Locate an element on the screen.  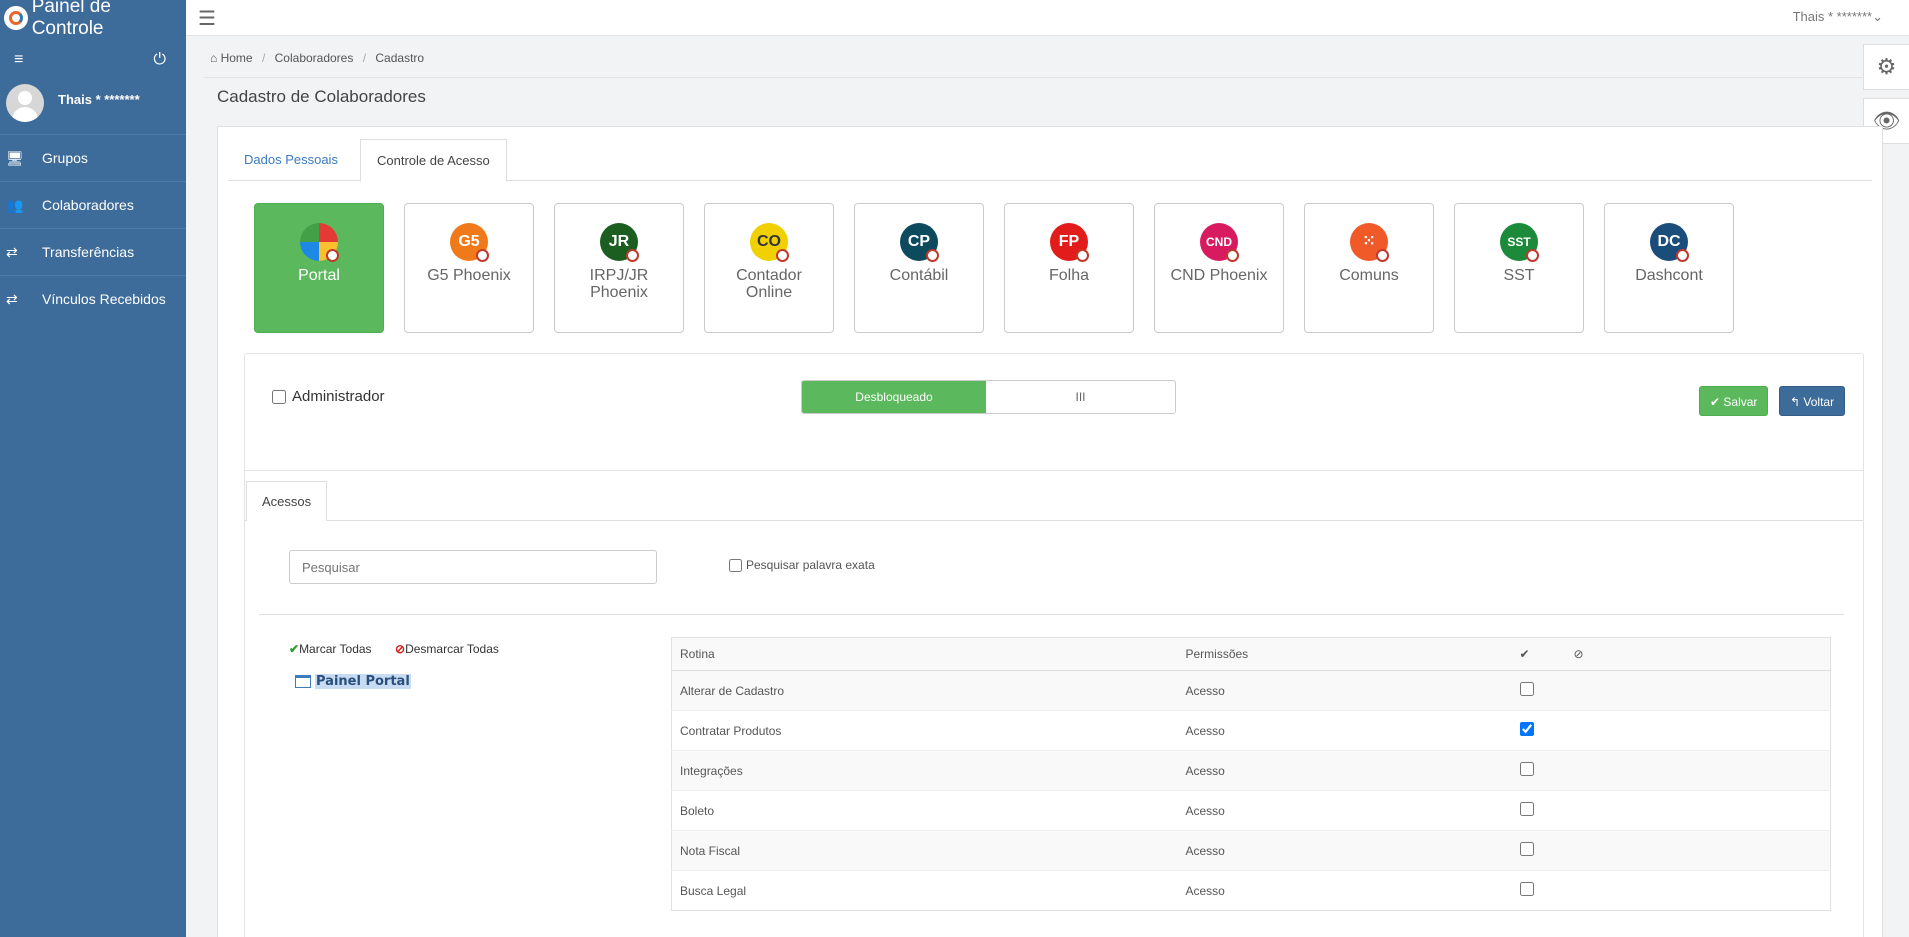
table-row: Boleto Acesso is located at coordinates (1251, 810).